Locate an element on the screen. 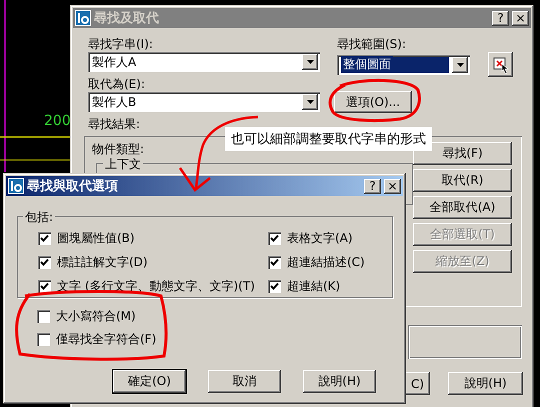 The width and height of the screenshot is (540, 407). select-objects-button is located at coordinates (500, 64).